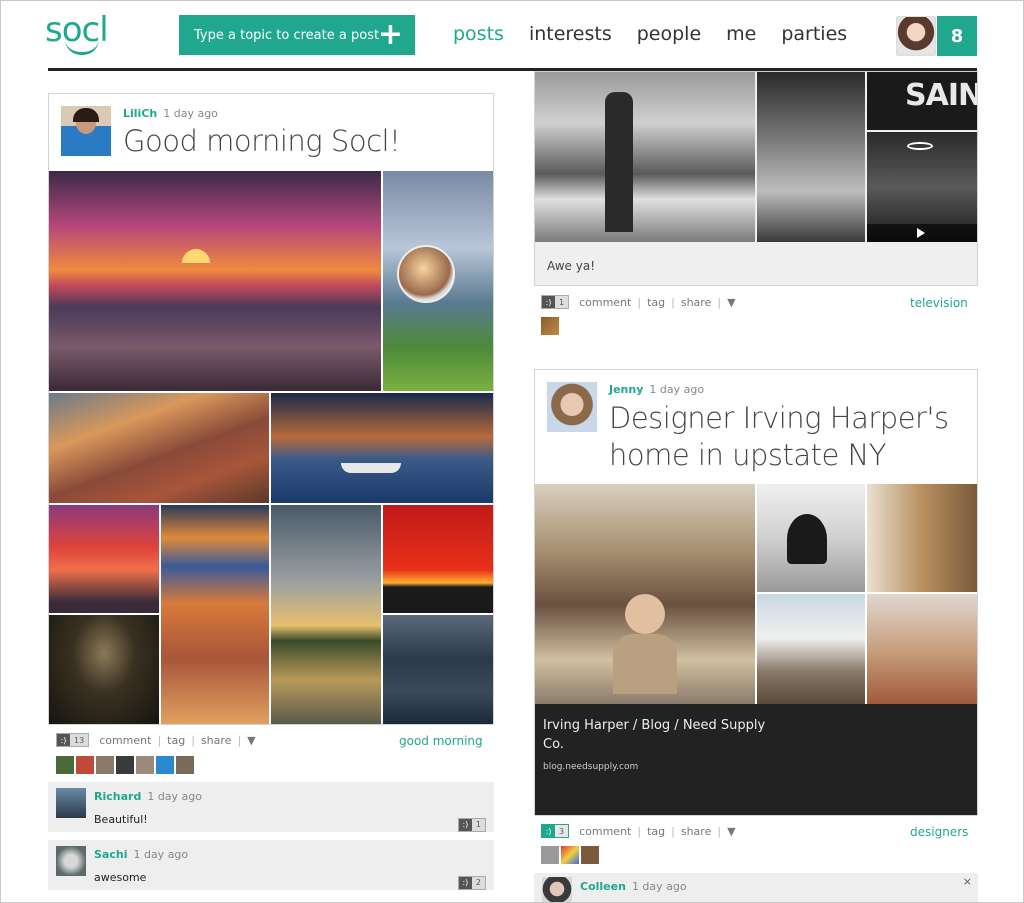 The image size is (1024, 903). Describe the element at coordinates (262, 141) in the screenshot. I see `post-title: Good morning Socl!` at that location.